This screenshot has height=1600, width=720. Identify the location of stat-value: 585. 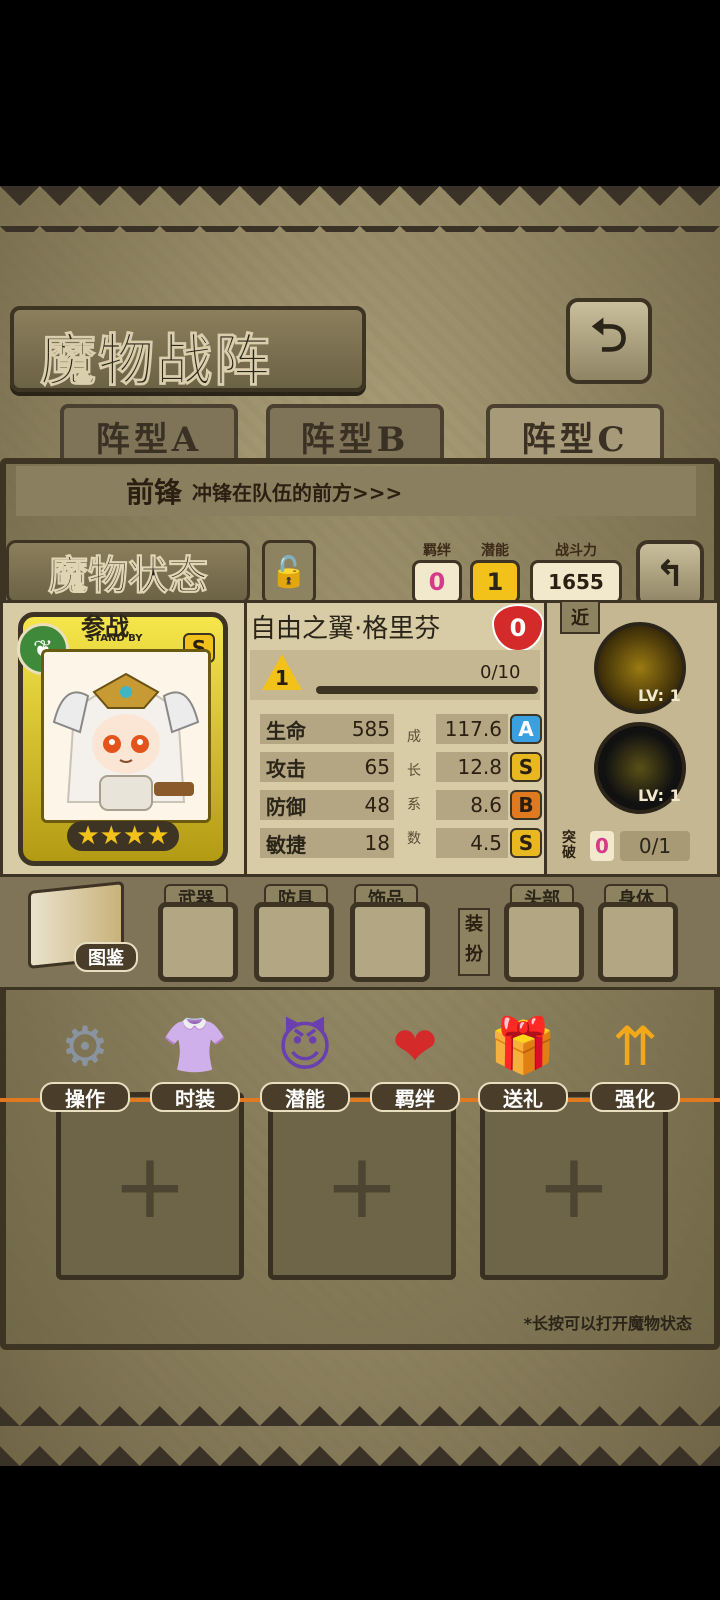
(364, 729).